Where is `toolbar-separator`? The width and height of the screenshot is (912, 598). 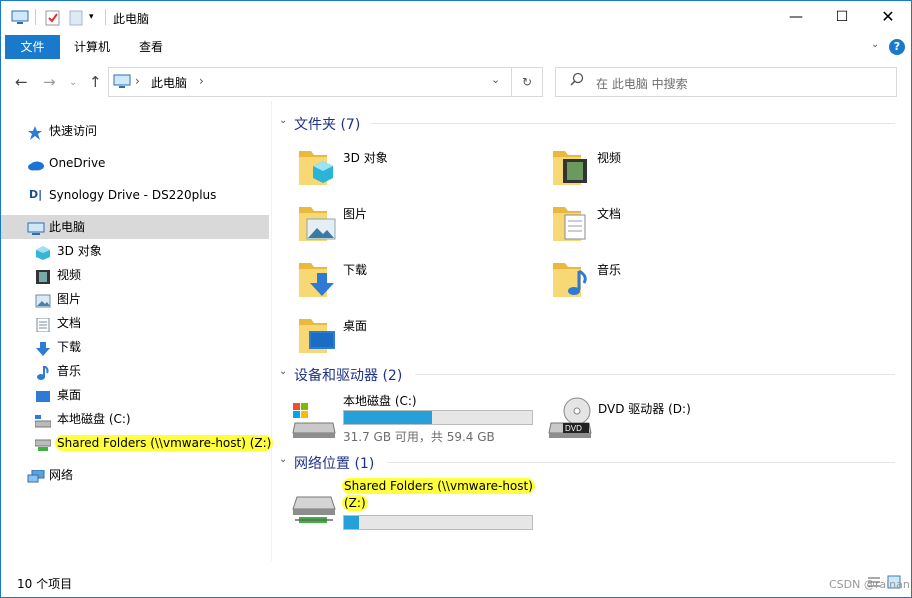
toolbar-separator is located at coordinates (35, 17).